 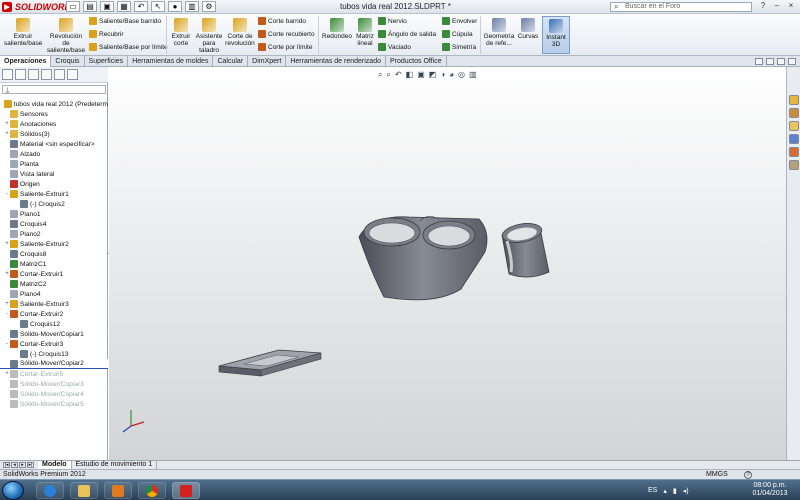 What do you see at coordinates (192, 6) in the screenshot?
I see `file-properties-icon: ▥` at bounding box center [192, 6].